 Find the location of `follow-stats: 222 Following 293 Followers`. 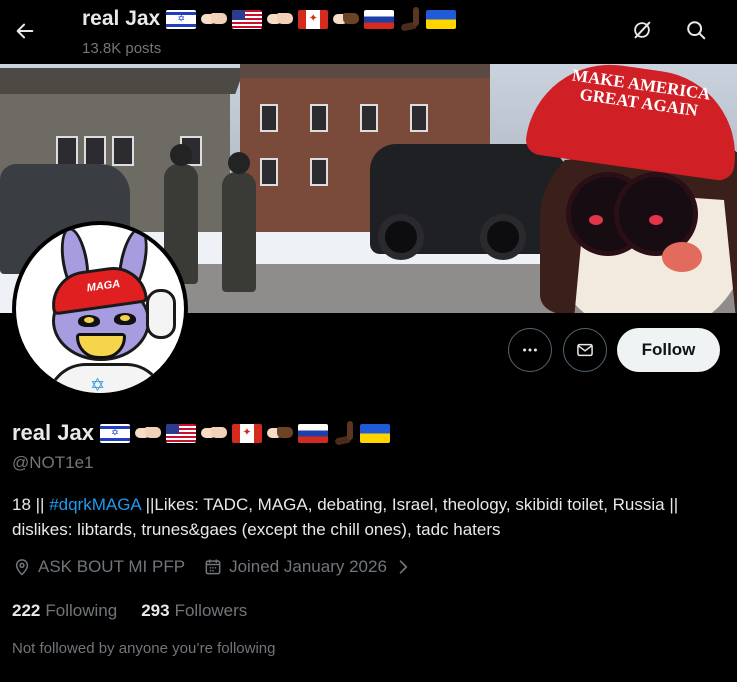

follow-stats: 222 Following 293 Followers is located at coordinates (141, 611).